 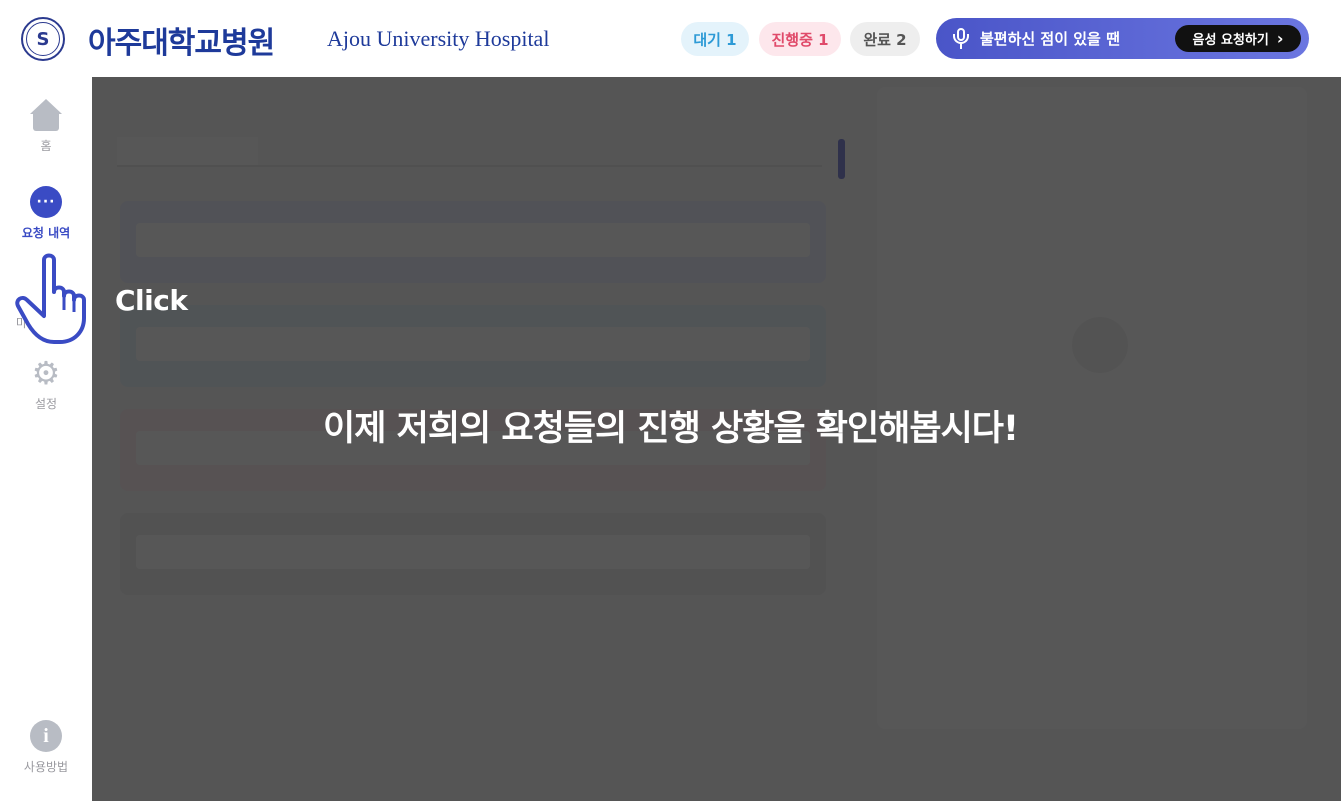 What do you see at coordinates (1122, 38) in the screenshot?
I see `voice-request-bar: 불편하신 점이 있을 땐 음성 요청하기 ›` at bounding box center [1122, 38].